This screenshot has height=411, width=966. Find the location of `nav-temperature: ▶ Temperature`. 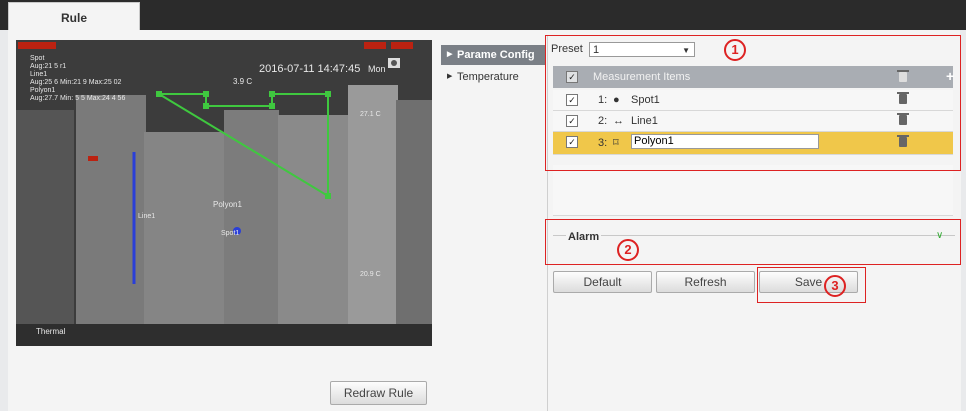

nav-temperature: ▶ Temperature is located at coordinates (493, 77).